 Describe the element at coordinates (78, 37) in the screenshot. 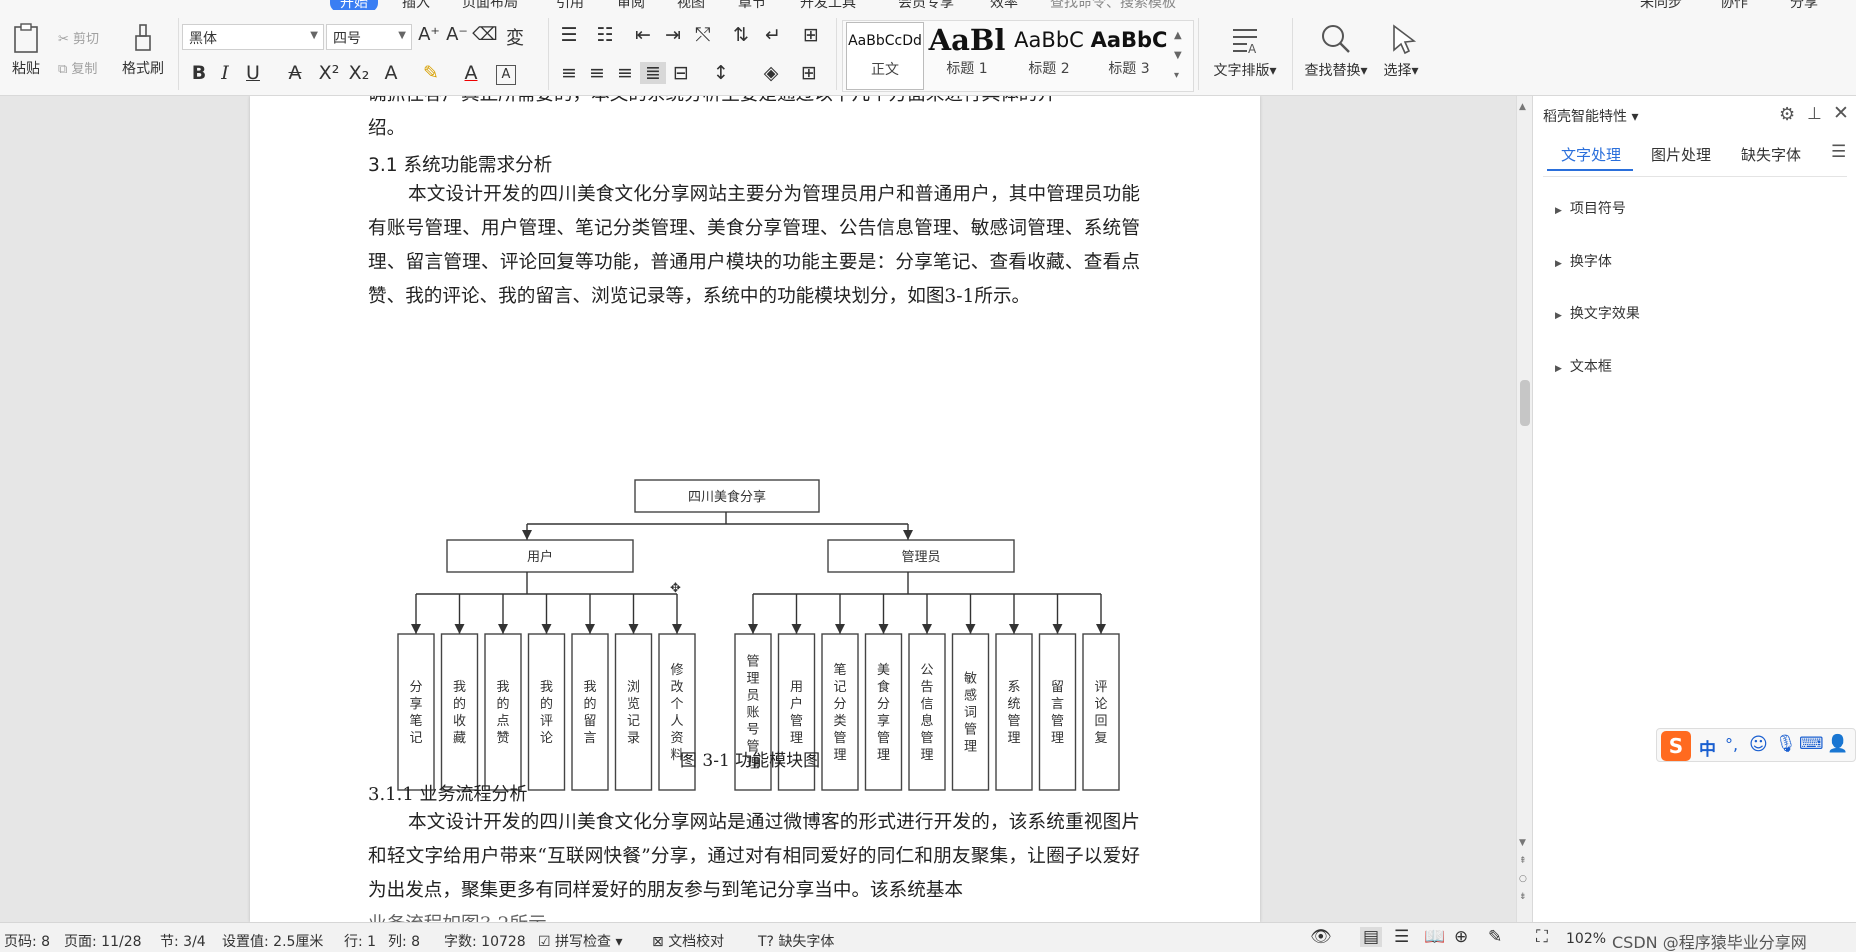

I see `cut-button: ✂ 剪切` at that location.